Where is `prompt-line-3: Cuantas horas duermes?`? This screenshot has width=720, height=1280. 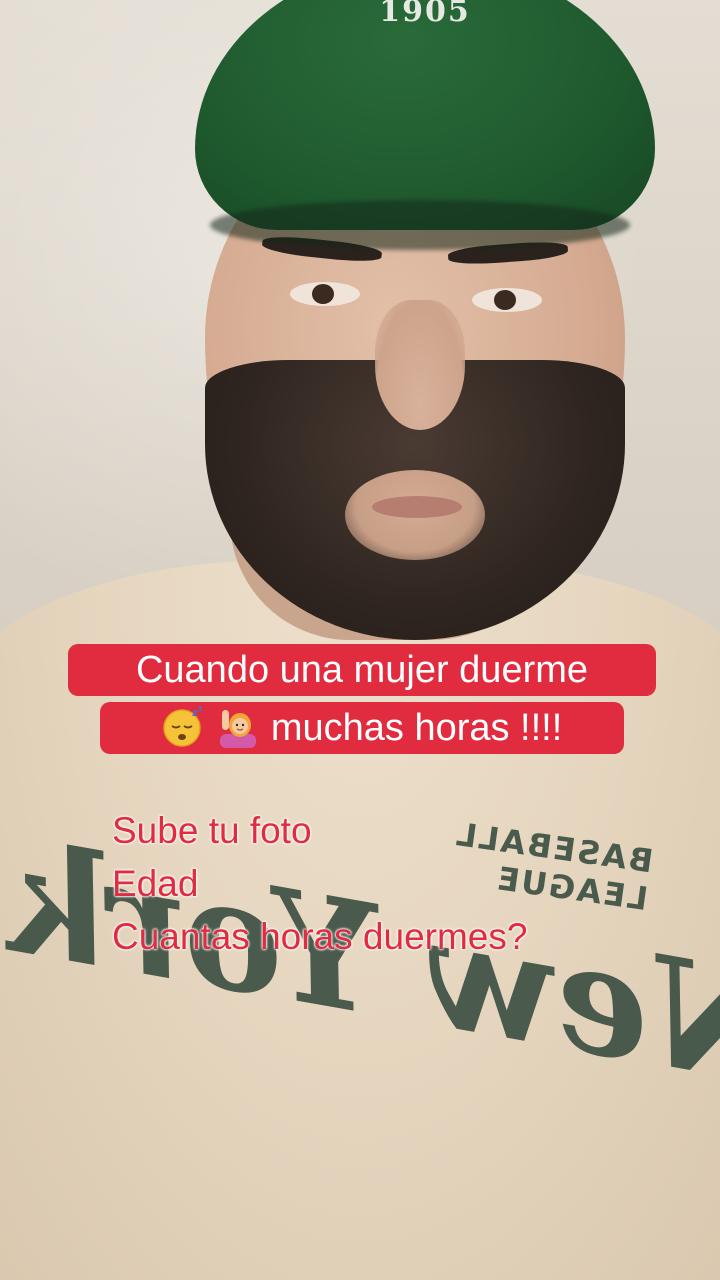
prompt-line-3: Cuantas horas duermes? is located at coordinates (320, 936).